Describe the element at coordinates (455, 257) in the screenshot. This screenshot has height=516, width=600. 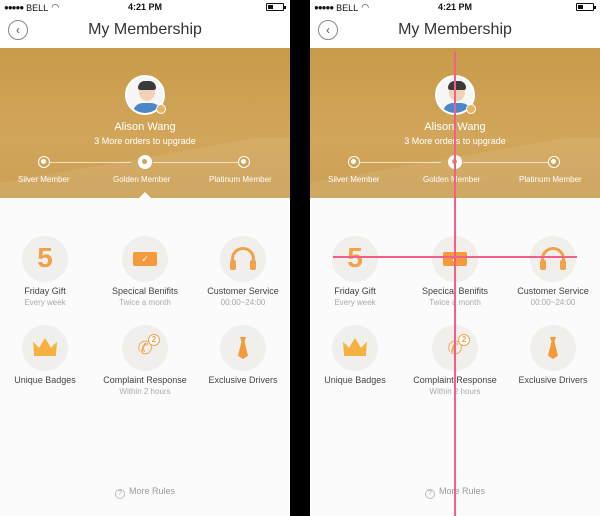
I see `horizontal-guide-line` at that location.